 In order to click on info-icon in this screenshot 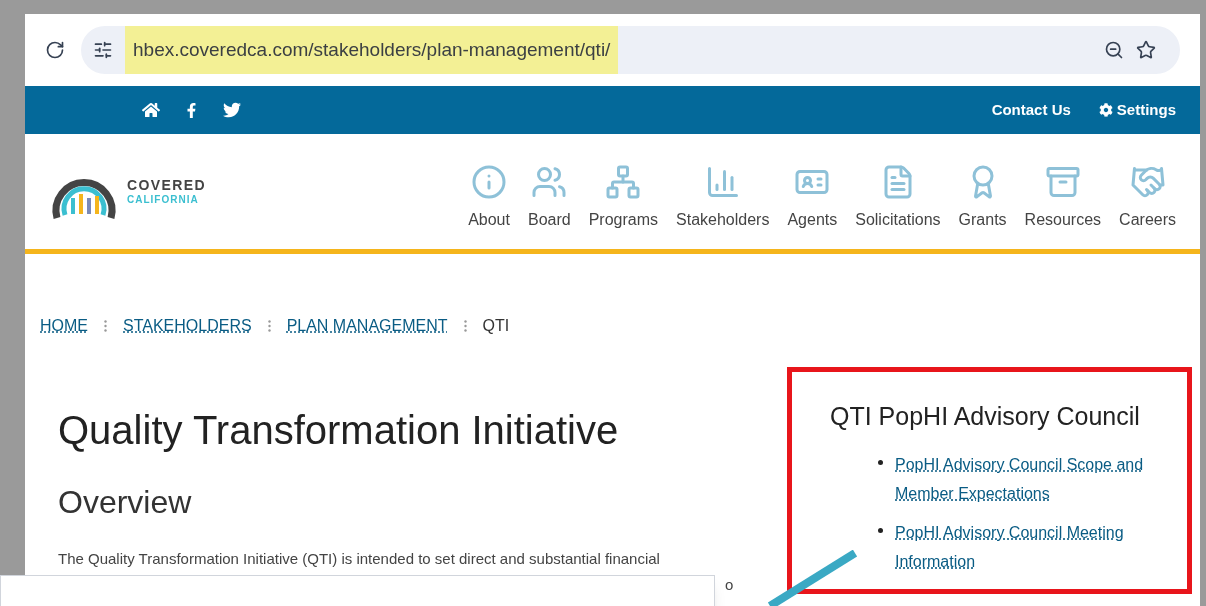, I will do `click(489, 181)`.